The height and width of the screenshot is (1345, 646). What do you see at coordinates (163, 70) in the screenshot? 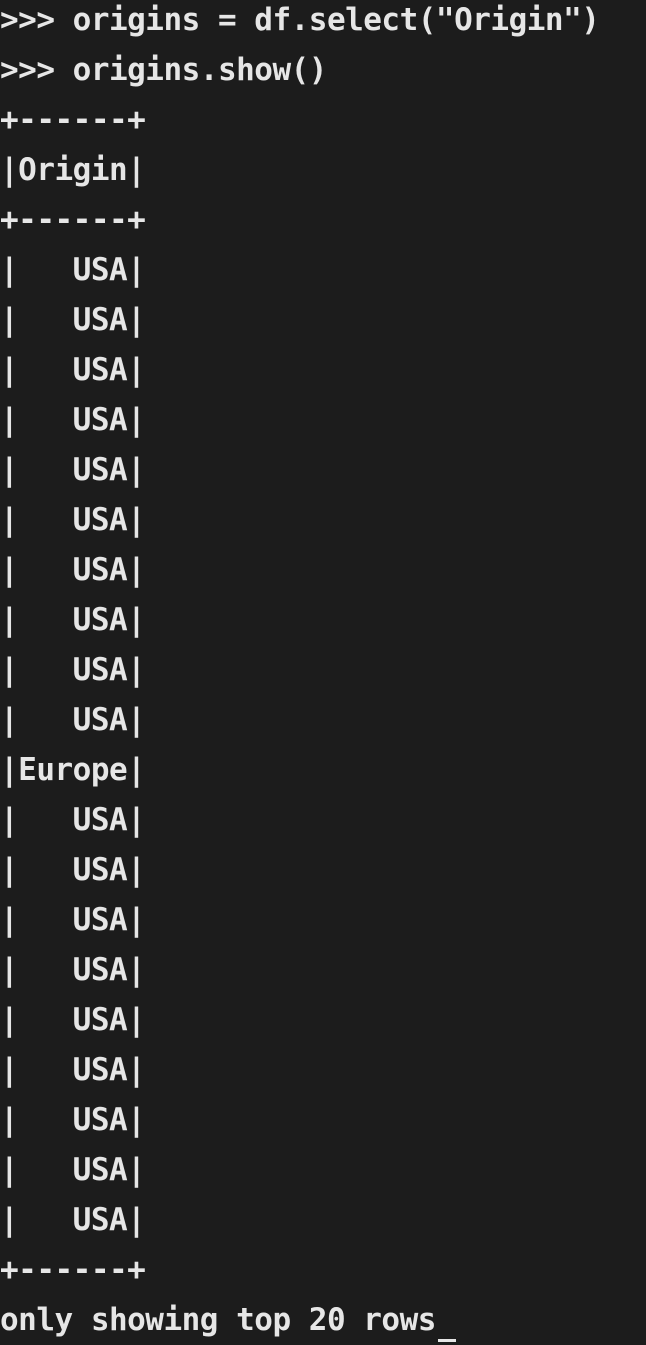
I see `command-line-show: >>> origins.show()` at bounding box center [163, 70].